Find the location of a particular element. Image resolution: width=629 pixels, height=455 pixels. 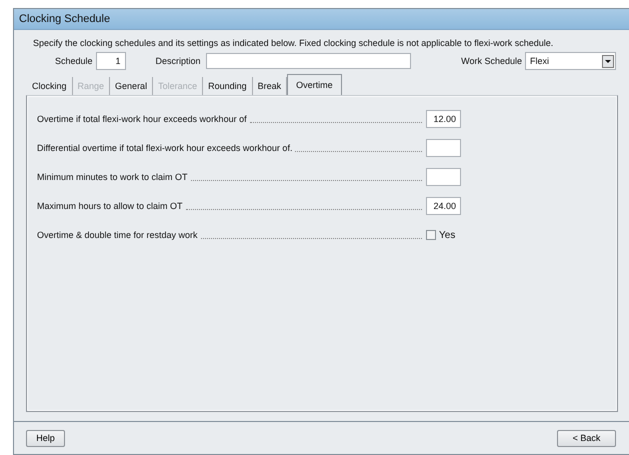

description-label: Description is located at coordinates (178, 61).